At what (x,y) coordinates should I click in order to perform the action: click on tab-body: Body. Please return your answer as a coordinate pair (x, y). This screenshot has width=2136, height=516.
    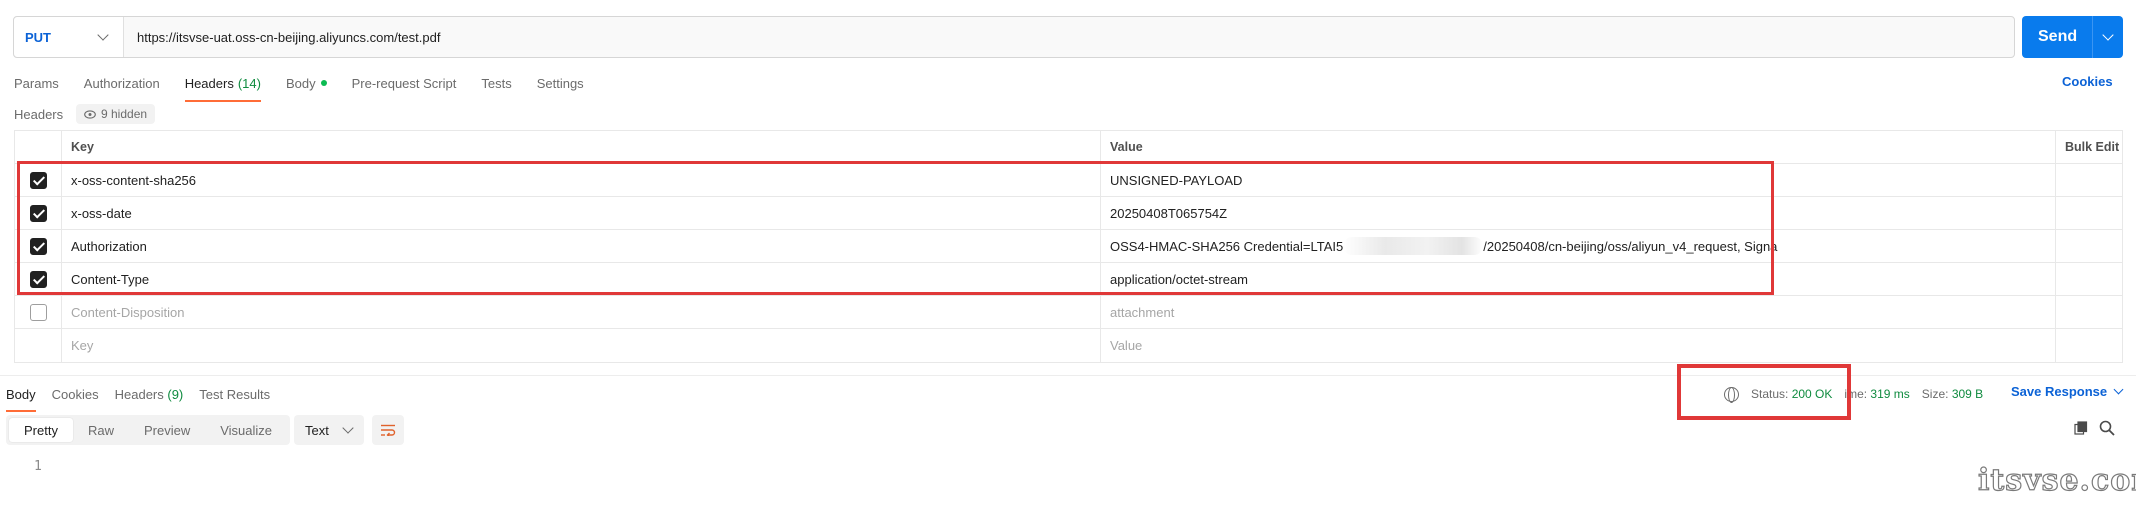
    Looking at the image, I should click on (306, 83).